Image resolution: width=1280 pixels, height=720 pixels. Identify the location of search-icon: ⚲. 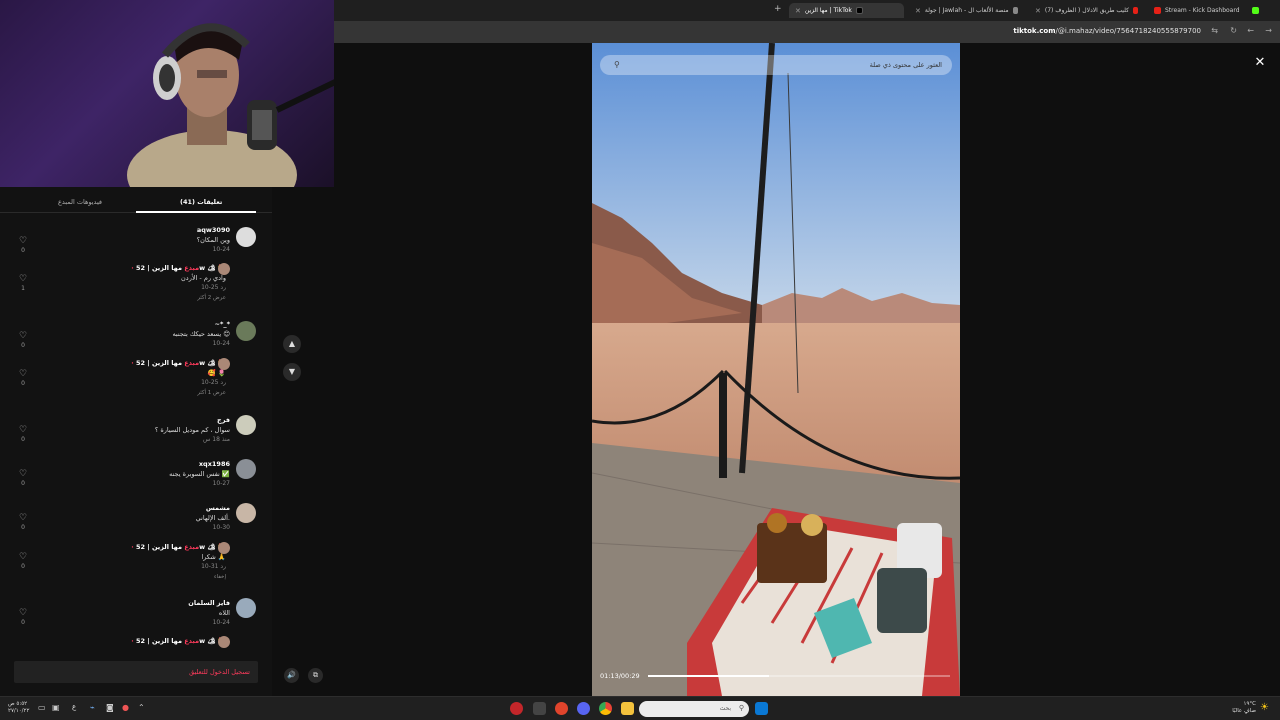
(617, 64).